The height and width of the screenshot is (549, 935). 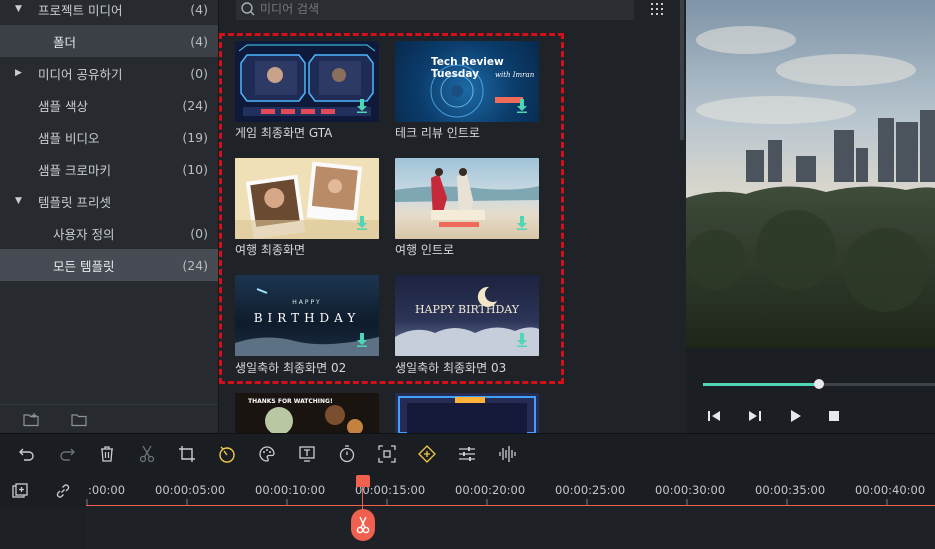 I want to click on media-scrollbar, so click(x=682, y=70).